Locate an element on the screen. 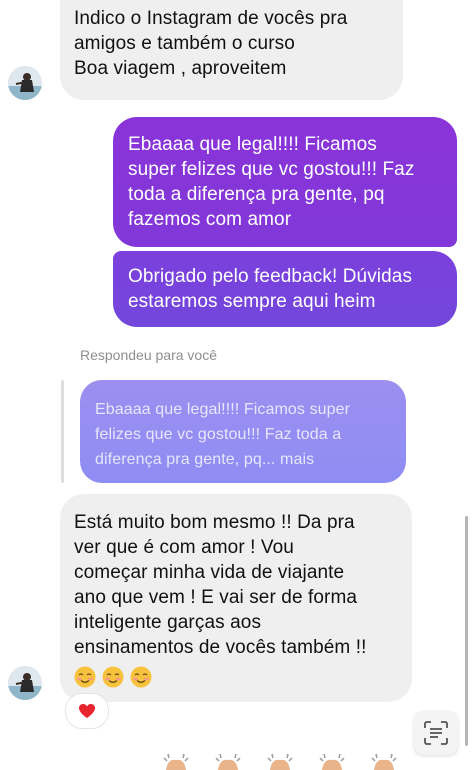 This screenshot has width=473, height=770. message-line: Ebaaaa que legal!!!! Ficamos is located at coordinates (252, 144).